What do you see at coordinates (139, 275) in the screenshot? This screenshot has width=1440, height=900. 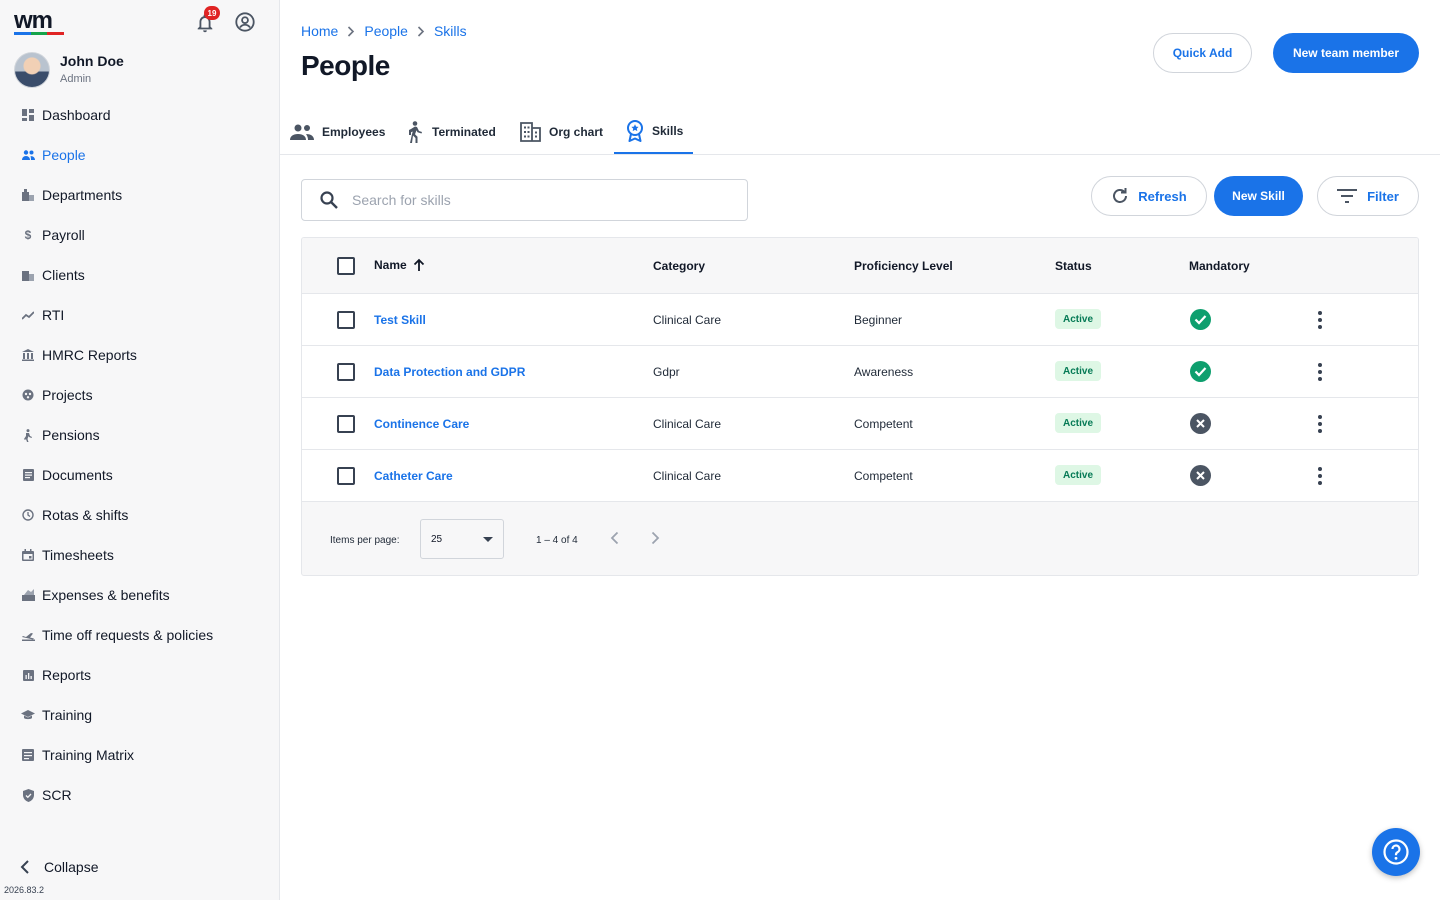 I see `sidebar-item-clients: Clients` at bounding box center [139, 275].